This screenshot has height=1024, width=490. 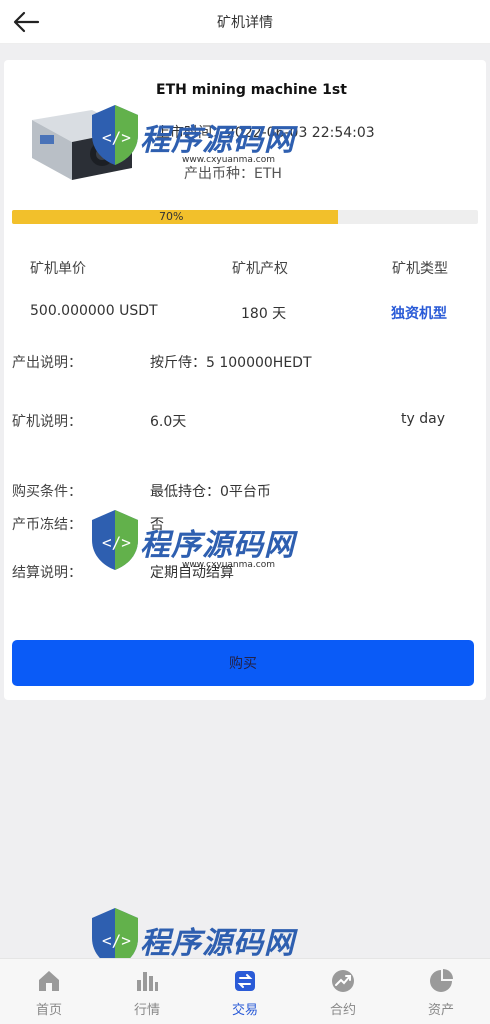 I want to click on home-icon, so click(x=49, y=981).